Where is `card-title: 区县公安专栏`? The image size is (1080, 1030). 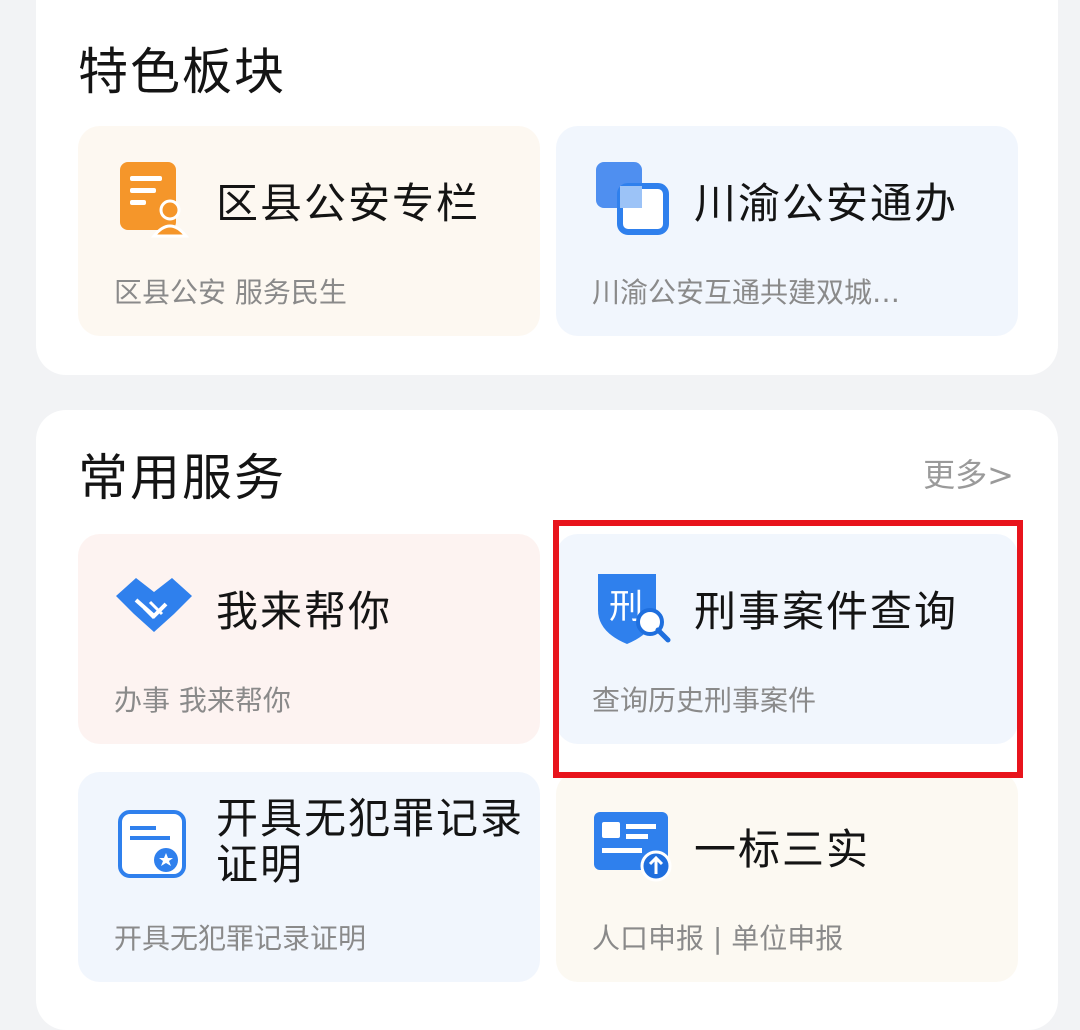
card-title: 区县公安专栏 is located at coordinates (348, 203).